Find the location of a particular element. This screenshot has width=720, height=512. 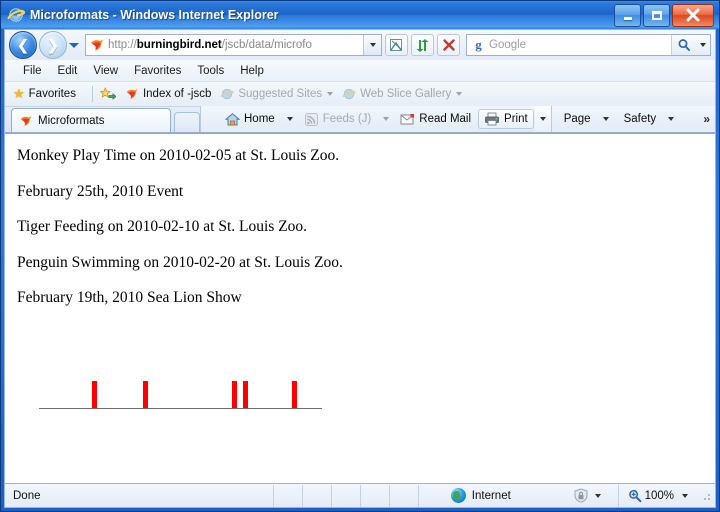

status-dividers is located at coordinates (360, 495).